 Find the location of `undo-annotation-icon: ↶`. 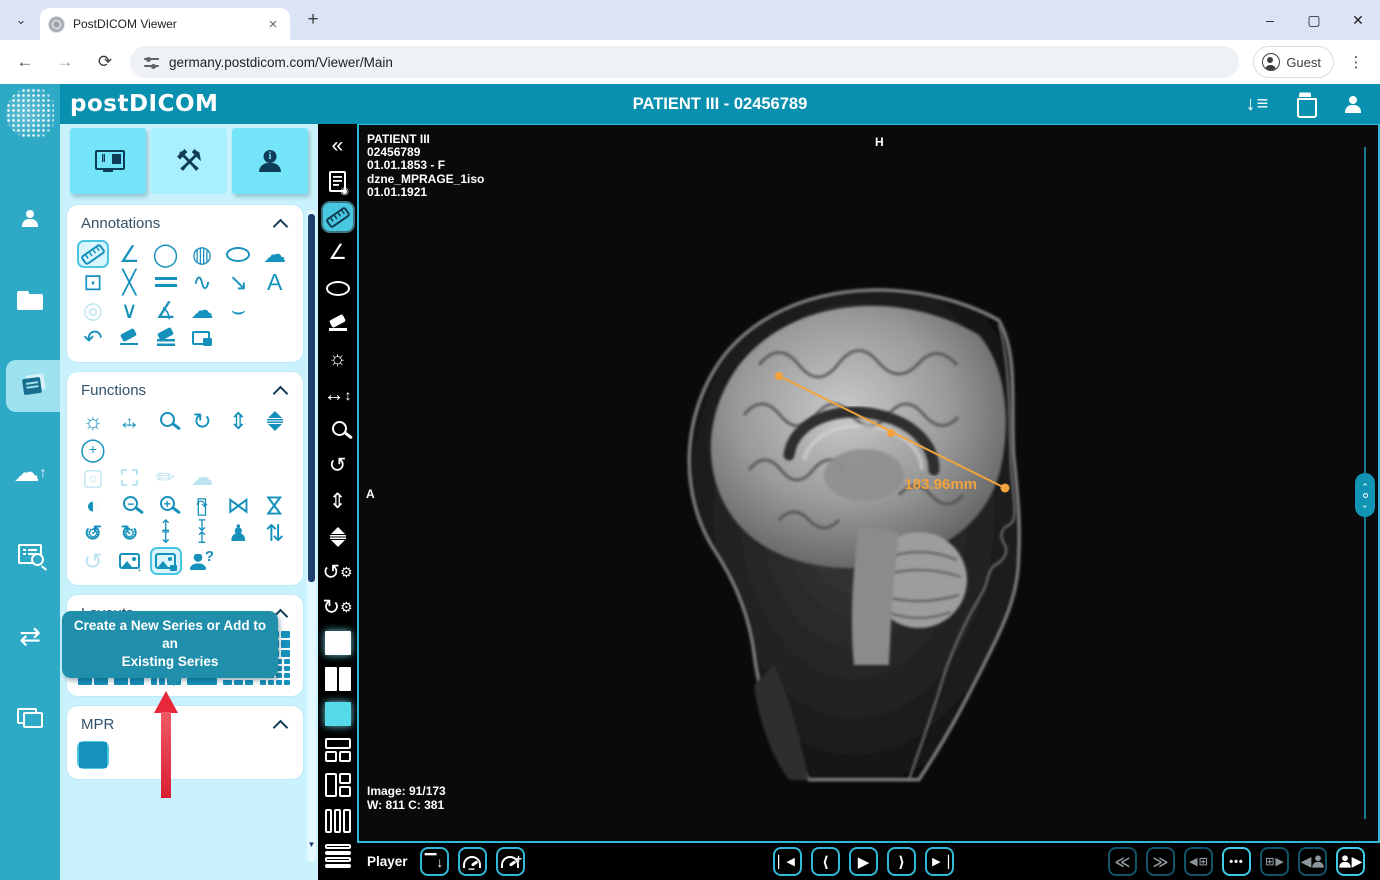

undo-annotation-icon: ↶ is located at coordinates (93, 338).